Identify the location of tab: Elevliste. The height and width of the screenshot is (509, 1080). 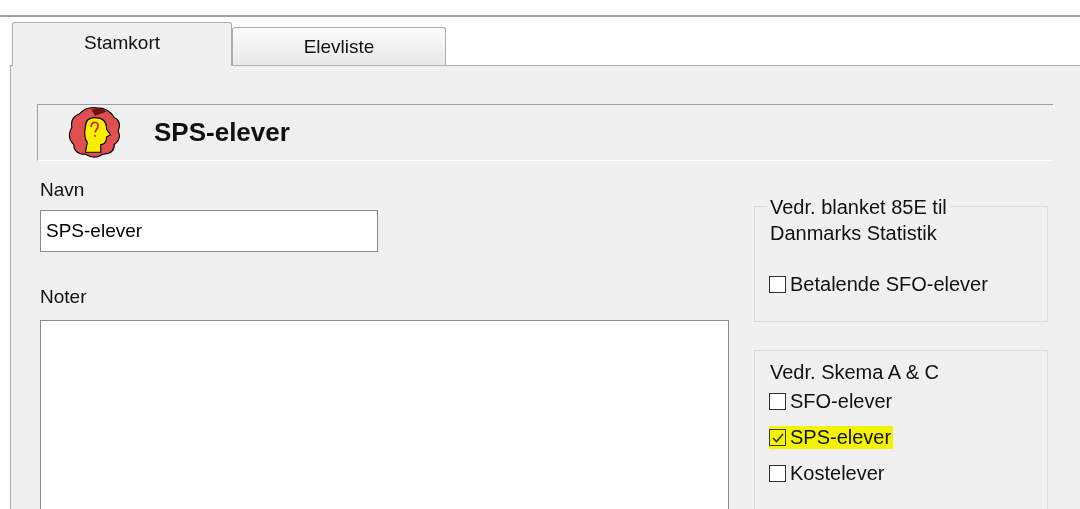
(339, 46).